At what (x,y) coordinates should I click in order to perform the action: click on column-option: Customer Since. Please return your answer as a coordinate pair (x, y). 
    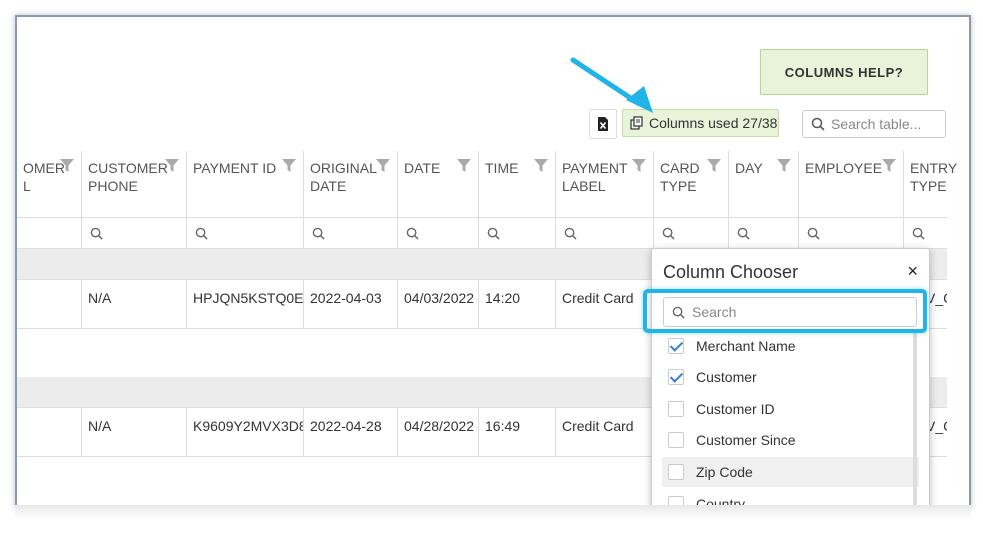
    Looking at the image, I should click on (790, 440).